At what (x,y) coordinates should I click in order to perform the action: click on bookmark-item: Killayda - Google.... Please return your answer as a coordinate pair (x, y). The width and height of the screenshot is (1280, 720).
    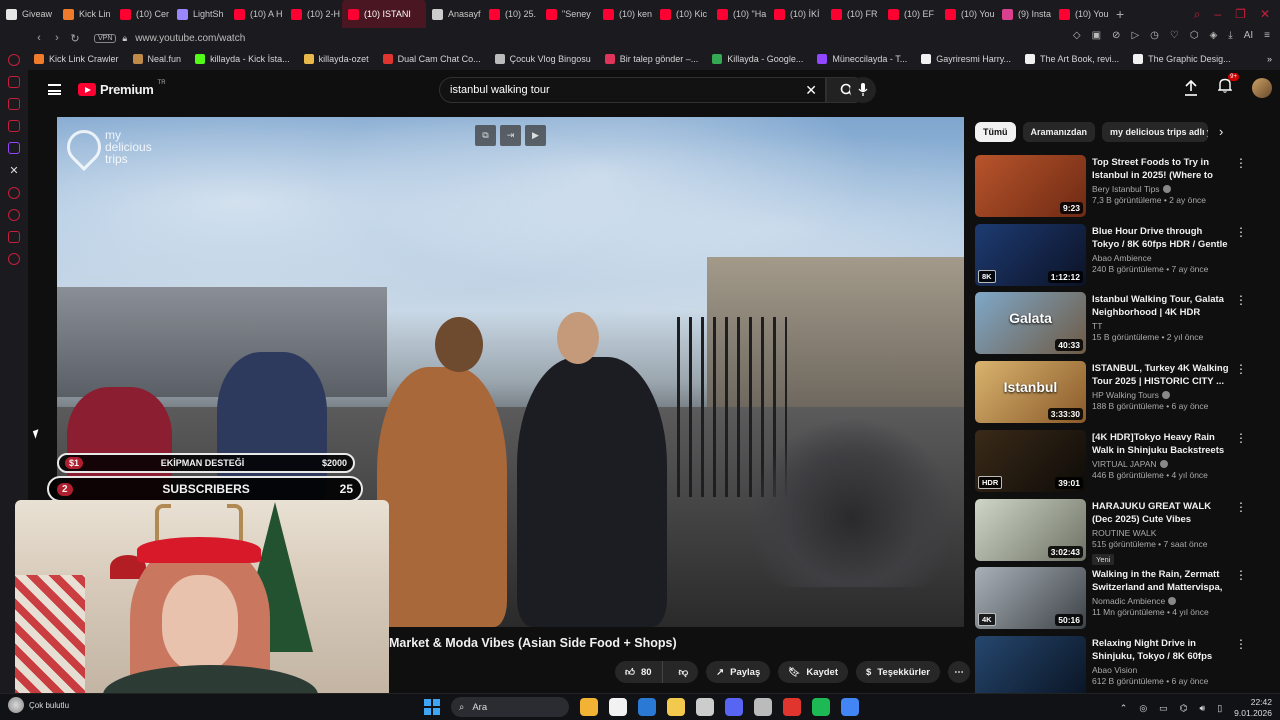
    Looking at the image, I should click on (757, 59).